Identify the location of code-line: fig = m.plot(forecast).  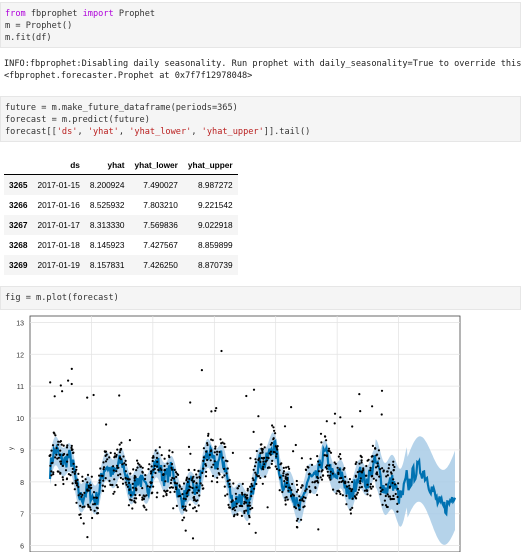
(62, 298).